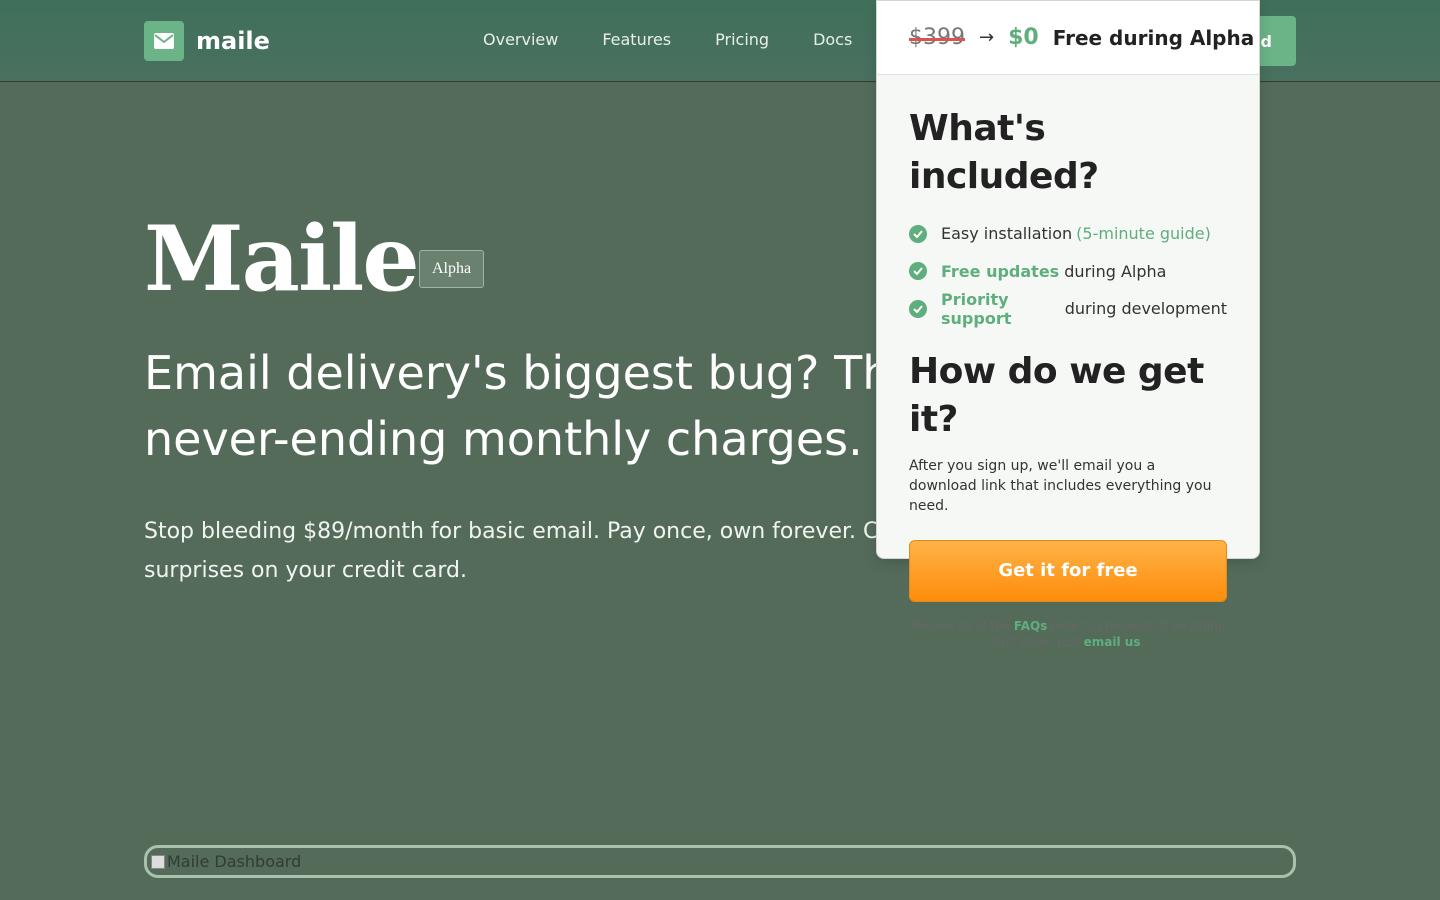 This screenshot has height=900, width=1440. What do you see at coordinates (282, 259) in the screenshot?
I see `hero-title: Maile` at bounding box center [282, 259].